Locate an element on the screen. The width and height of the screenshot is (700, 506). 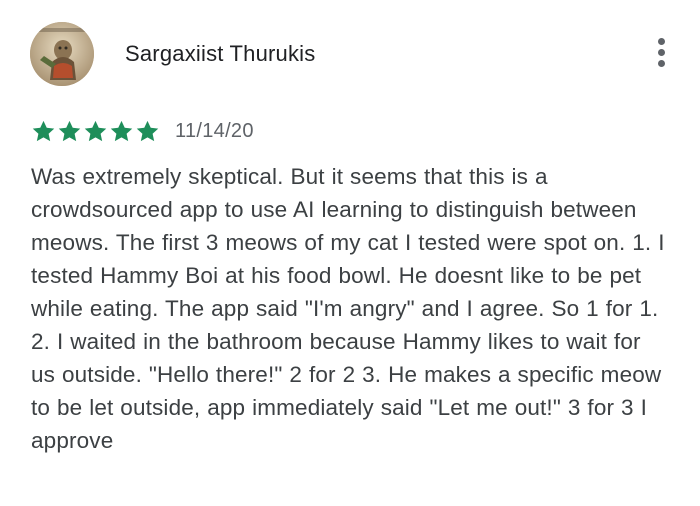
profile-photo-icon is located at coordinates (62, 54).